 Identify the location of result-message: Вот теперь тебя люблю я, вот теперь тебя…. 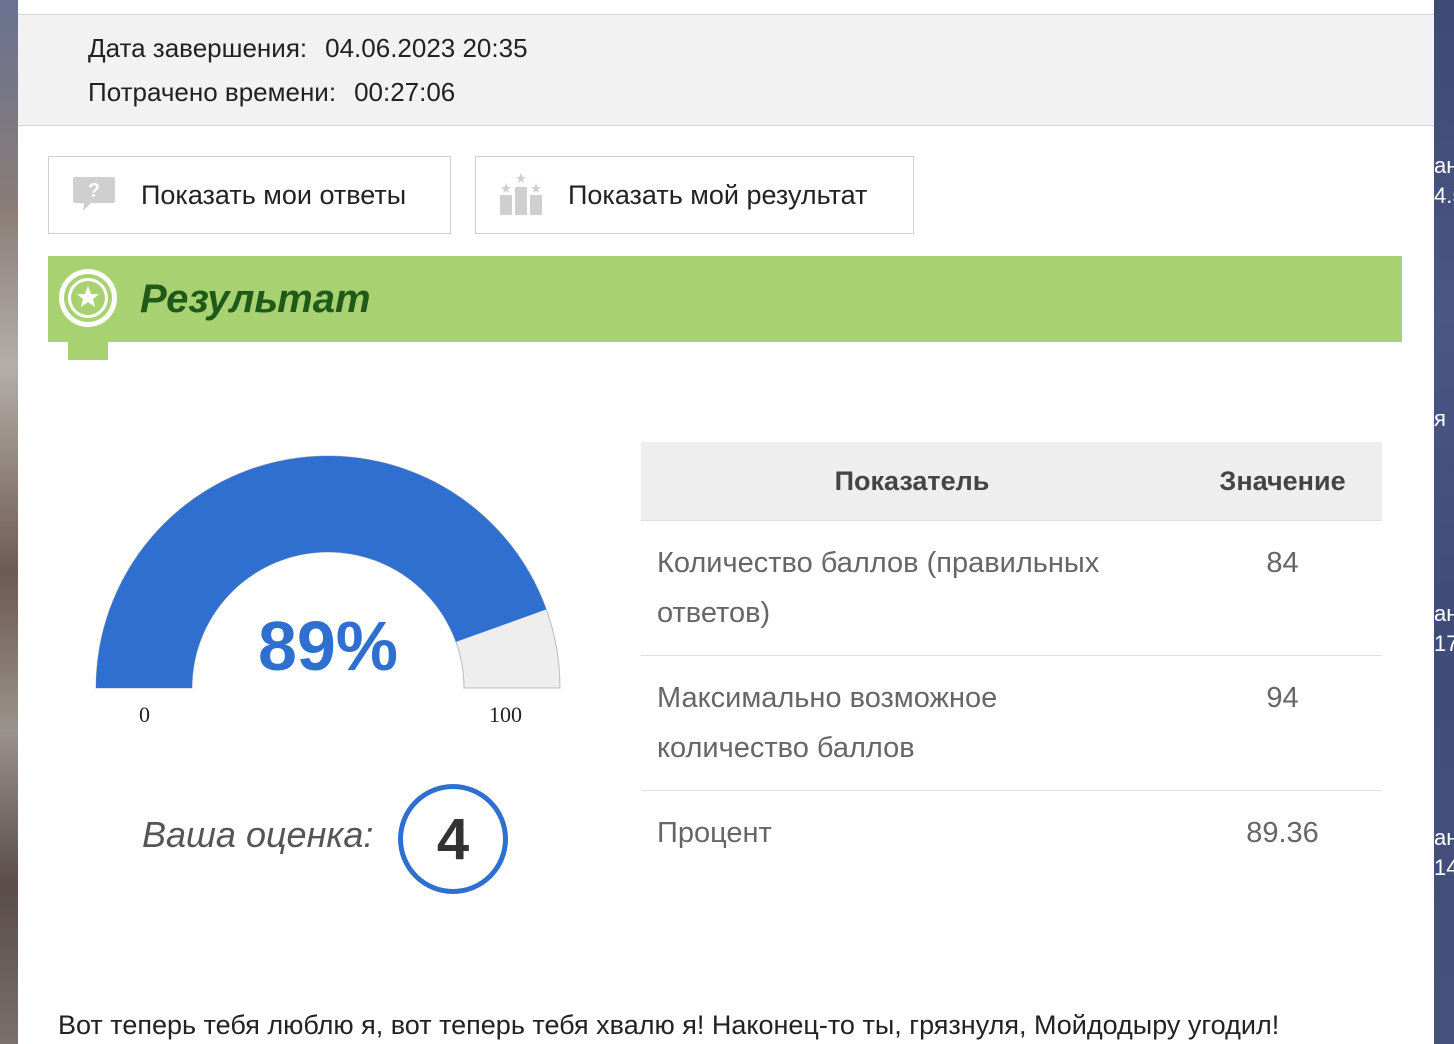
(669, 1025).